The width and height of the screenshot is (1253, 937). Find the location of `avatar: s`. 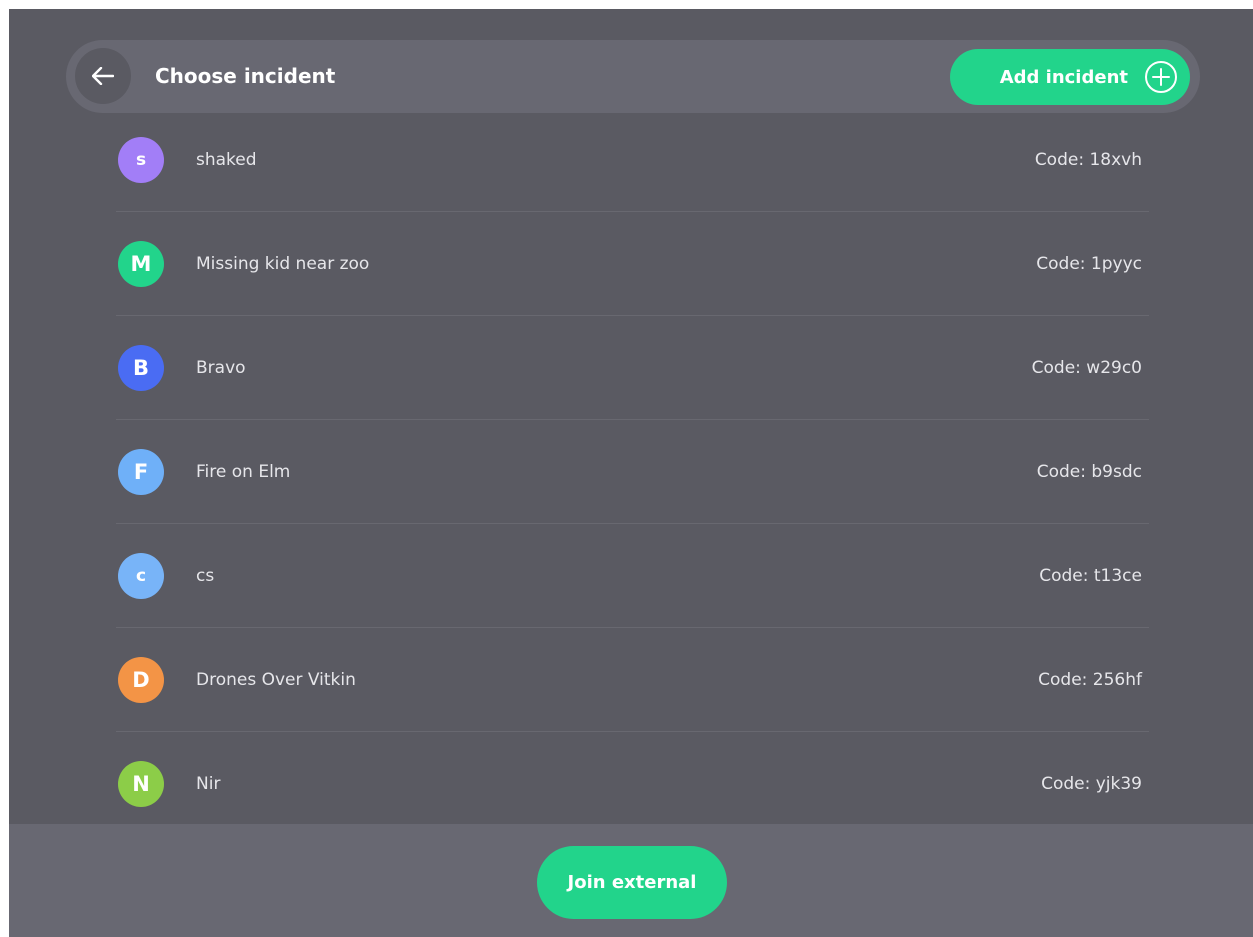

avatar: s is located at coordinates (141, 160).